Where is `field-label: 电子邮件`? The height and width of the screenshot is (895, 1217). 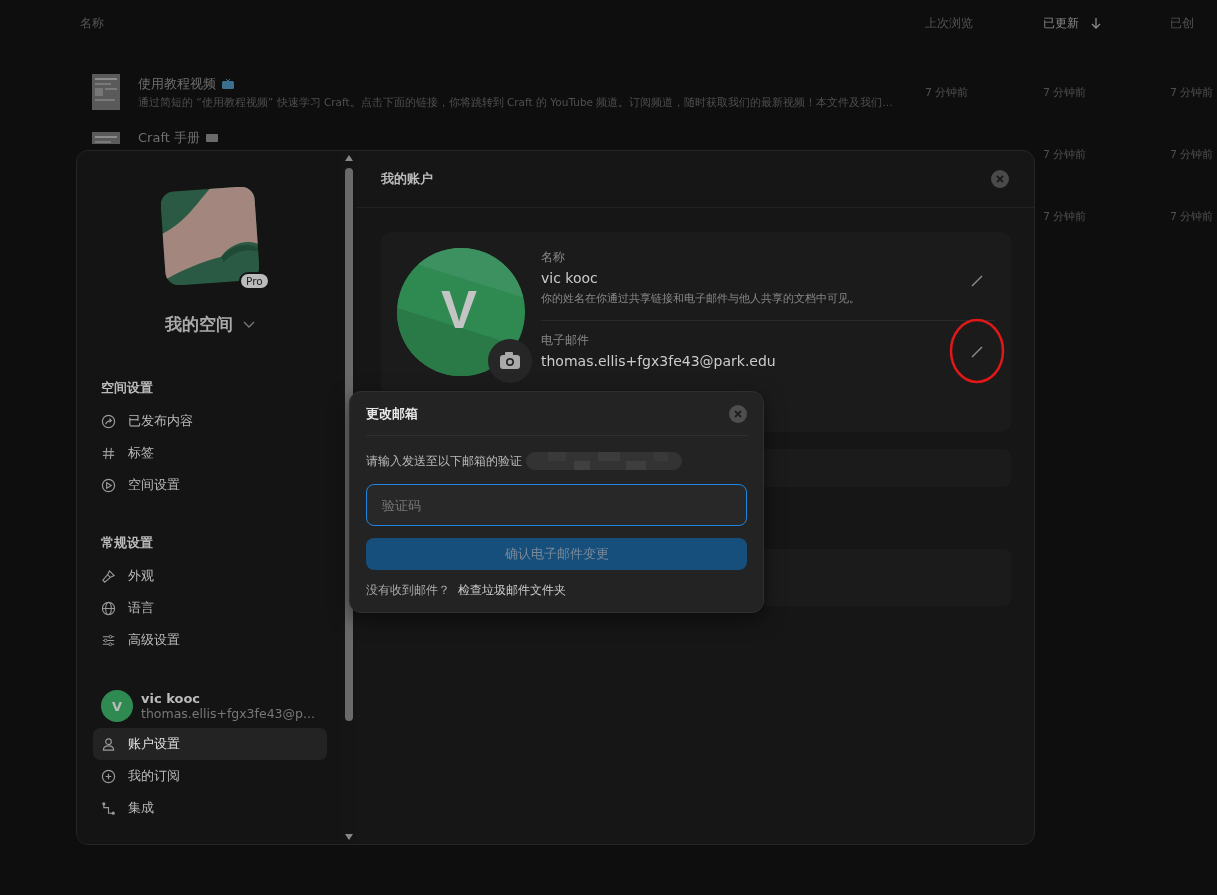 field-label: 电子邮件 is located at coordinates (565, 340).